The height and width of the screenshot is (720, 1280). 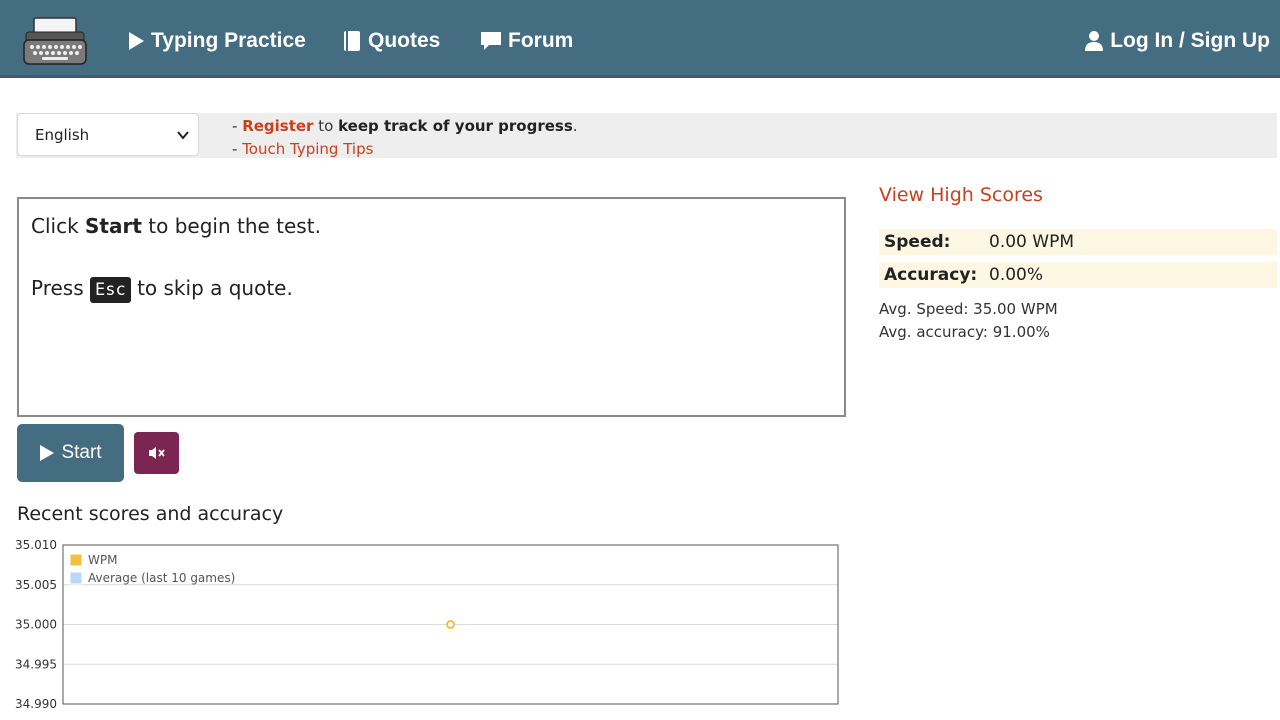 I want to click on start-button: Start, so click(x=70, y=453).